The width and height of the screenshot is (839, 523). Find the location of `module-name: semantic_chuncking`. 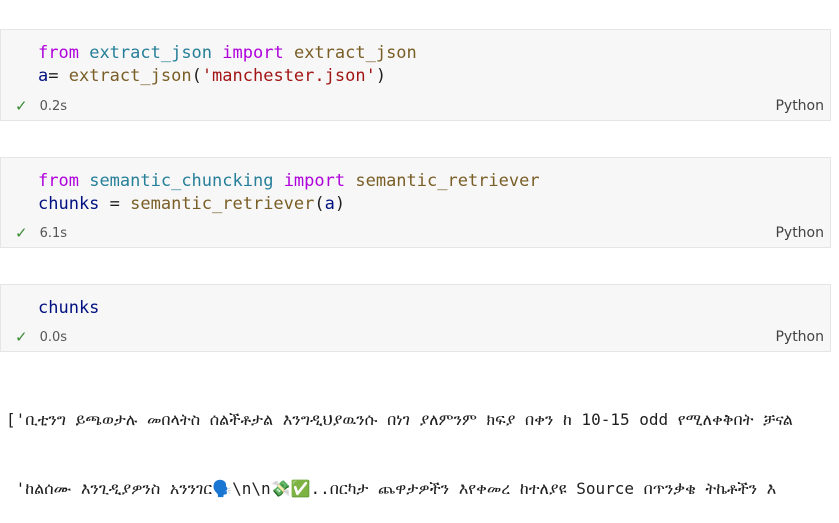

module-name: semantic_chuncking is located at coordinates (181, 181).